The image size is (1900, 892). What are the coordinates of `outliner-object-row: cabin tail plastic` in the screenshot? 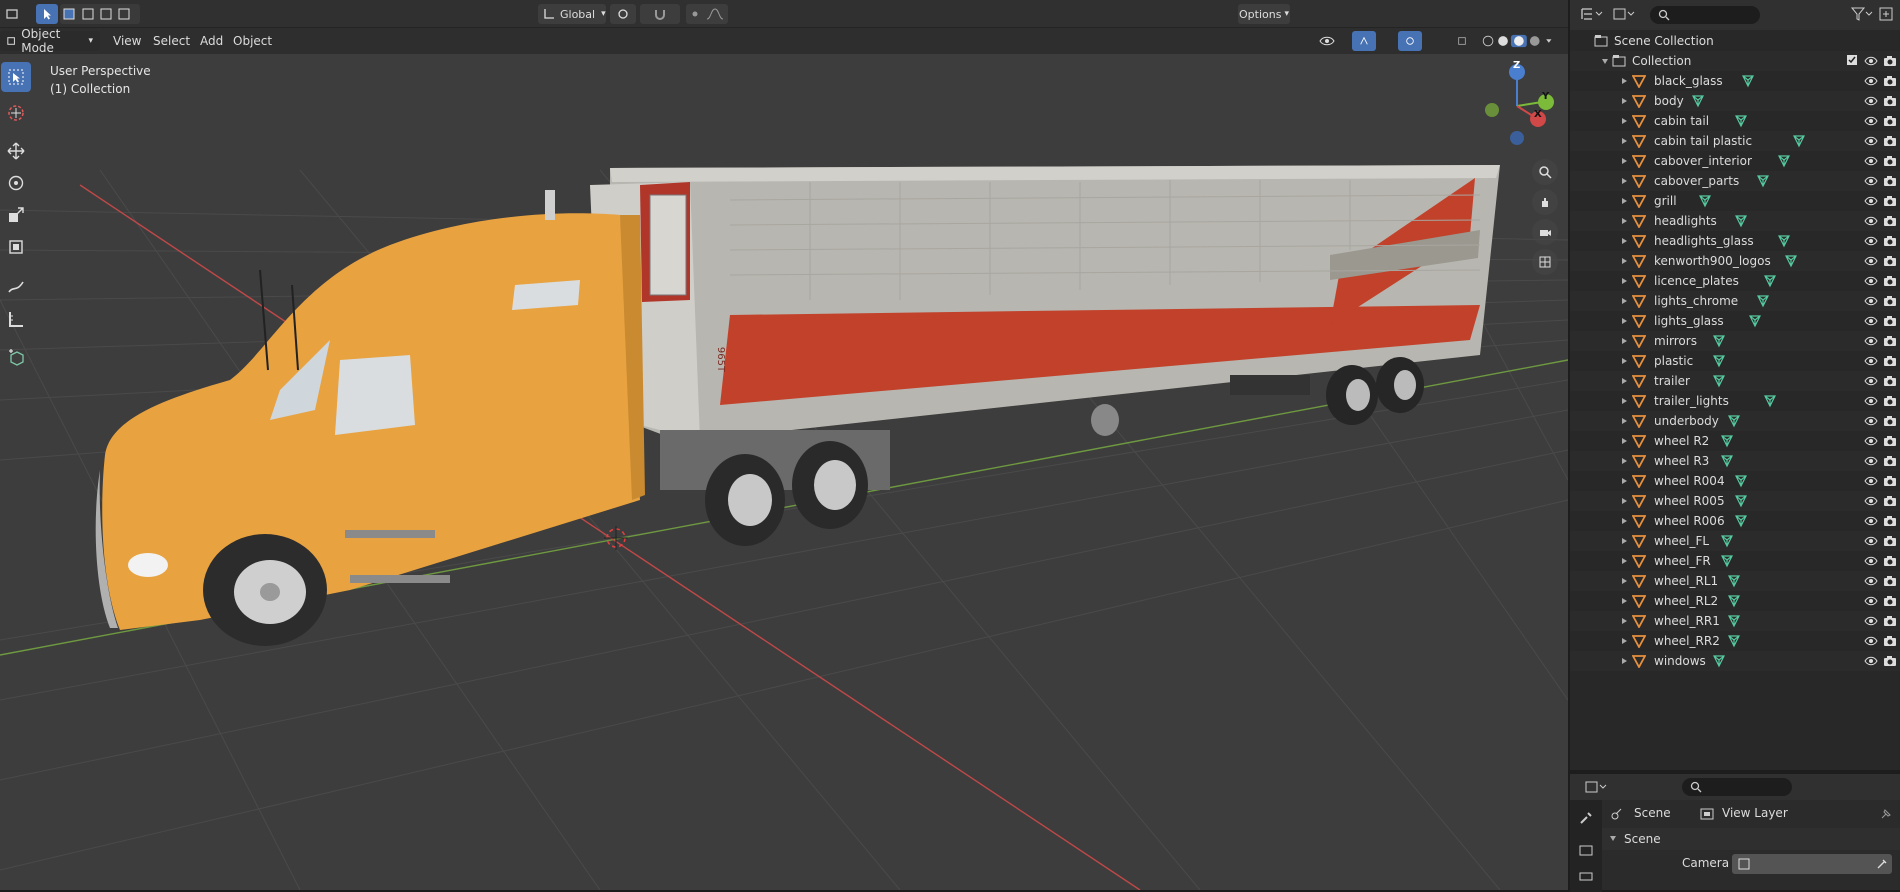 It's located at (1735, 141).